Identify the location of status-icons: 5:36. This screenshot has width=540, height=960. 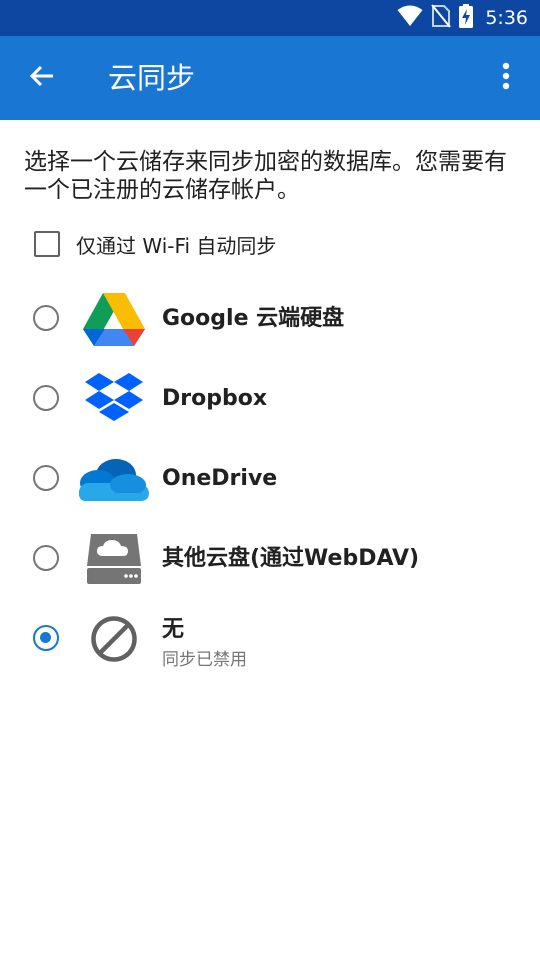
(462, 18).